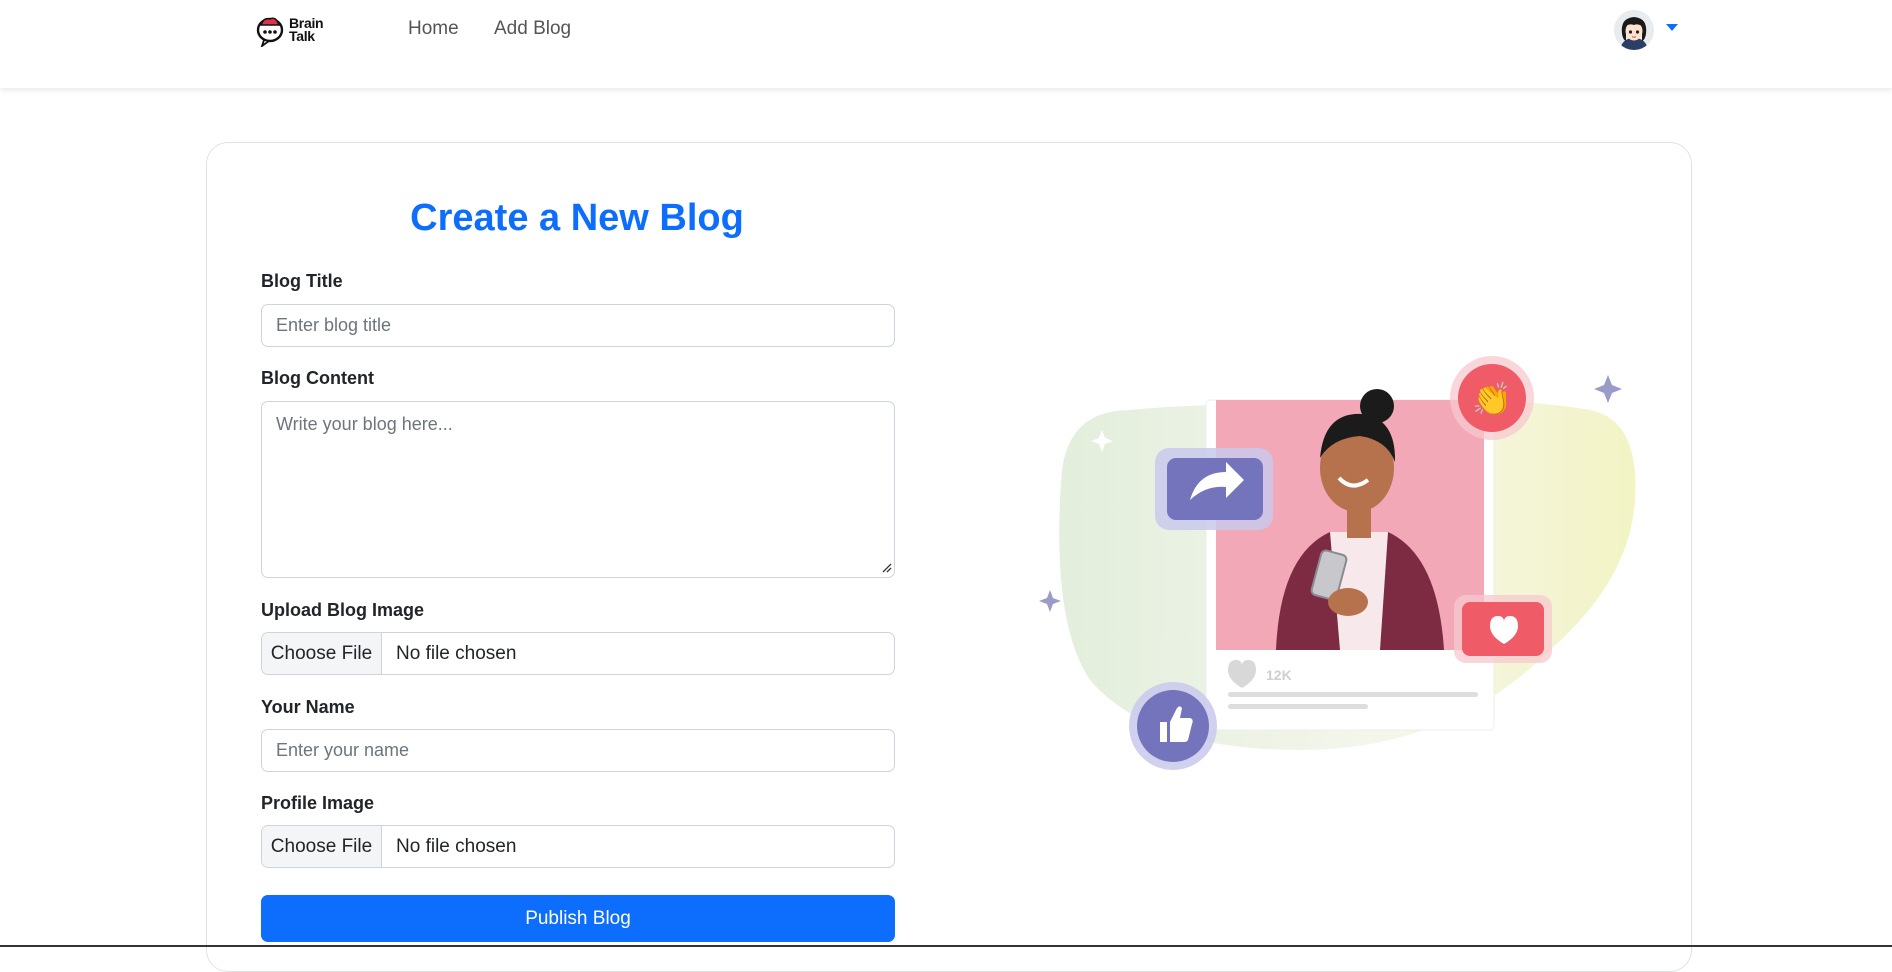 Image resolution: width=1892 pixels, height=972 pixels. Describe the element at coordinates (578, 750) in the screenshot. I see `your-name-input` at that location.